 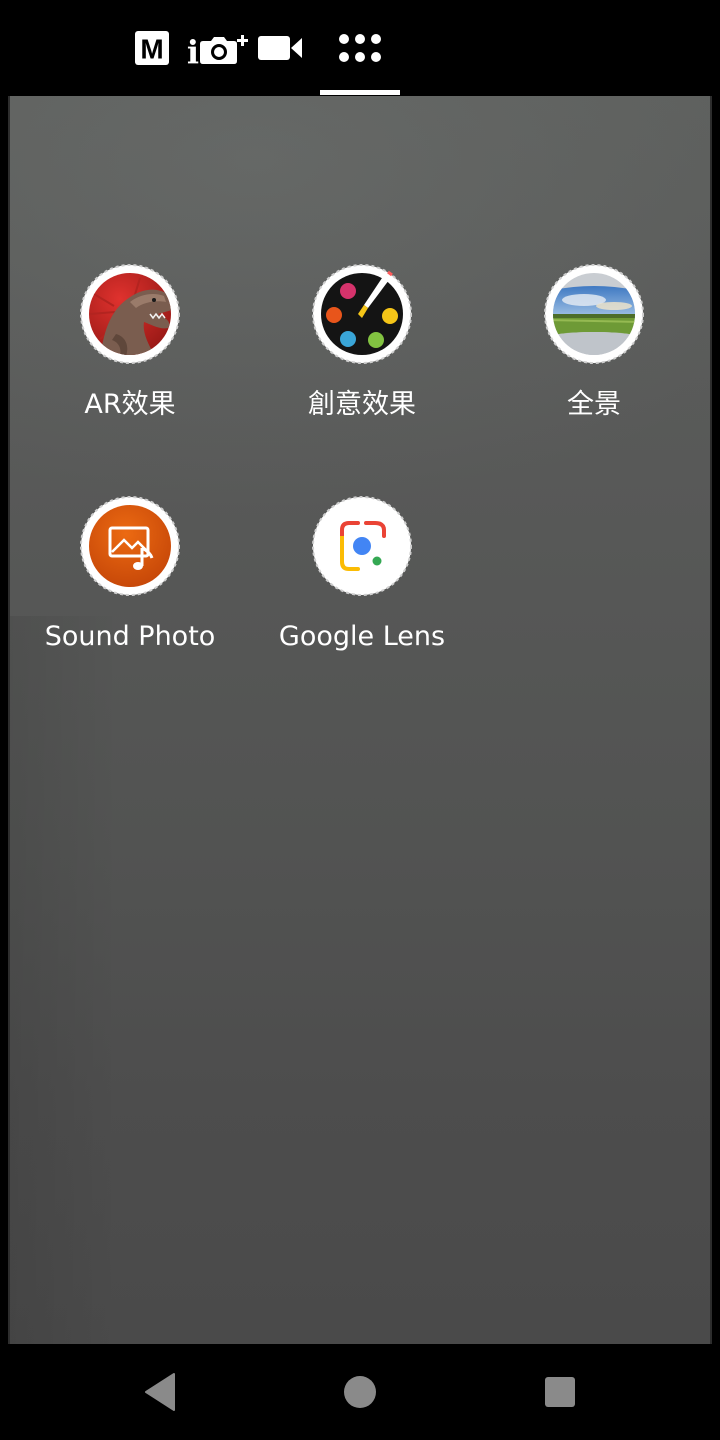 I want to click on app-label-panorama: 全景, so click(x=594, y=404).